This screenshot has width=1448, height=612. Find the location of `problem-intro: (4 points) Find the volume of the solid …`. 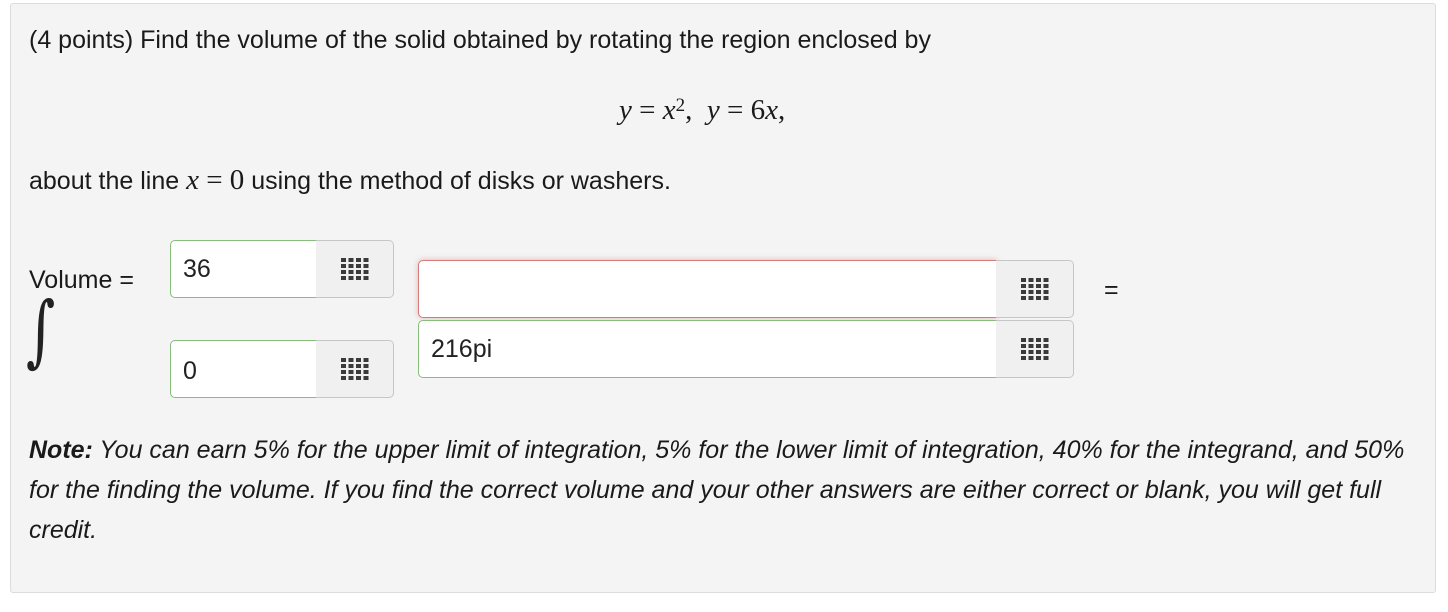

problem-intro: (4 points) Find the volume of the solid … is located at coordinates (480, 40).